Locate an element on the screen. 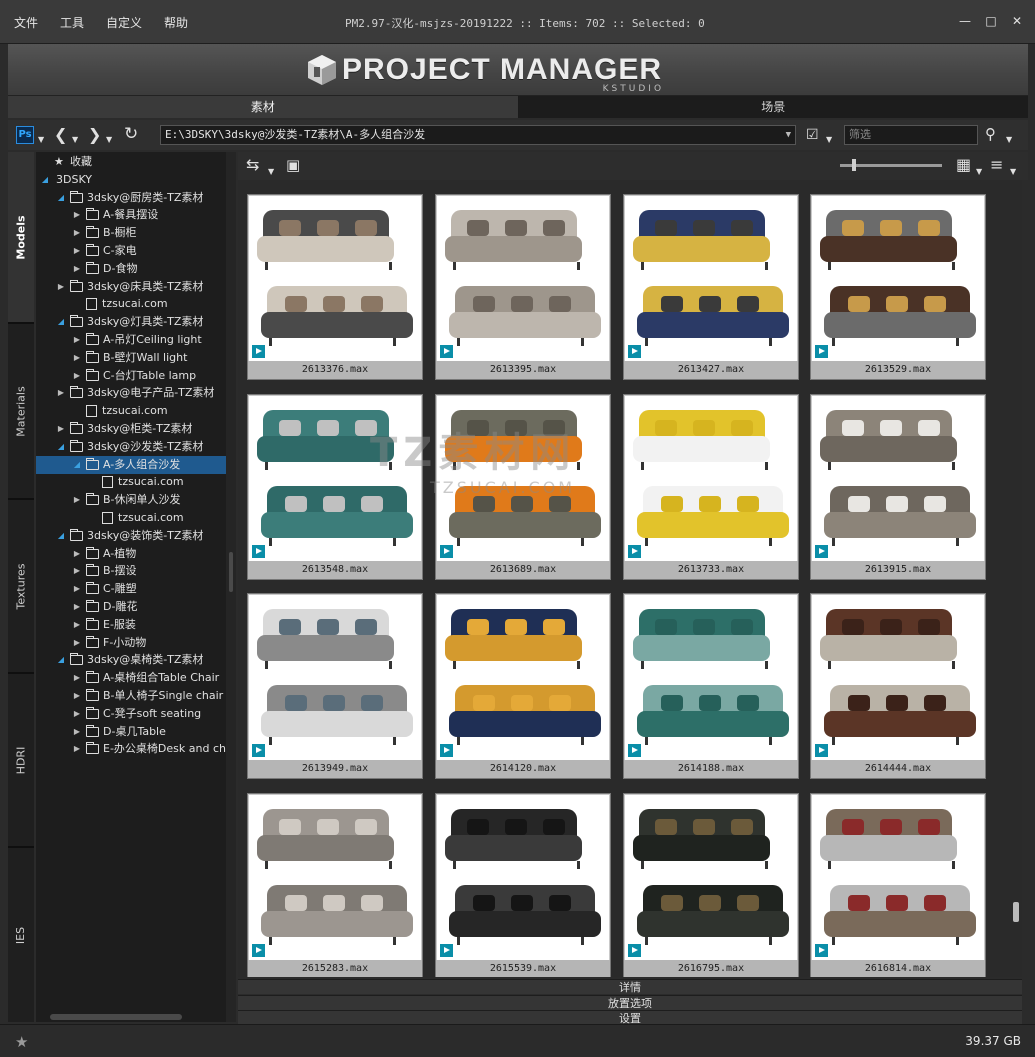  tree-item: ▶ E-办公桌椅Desk and chair is located at coordinates (131, 749).